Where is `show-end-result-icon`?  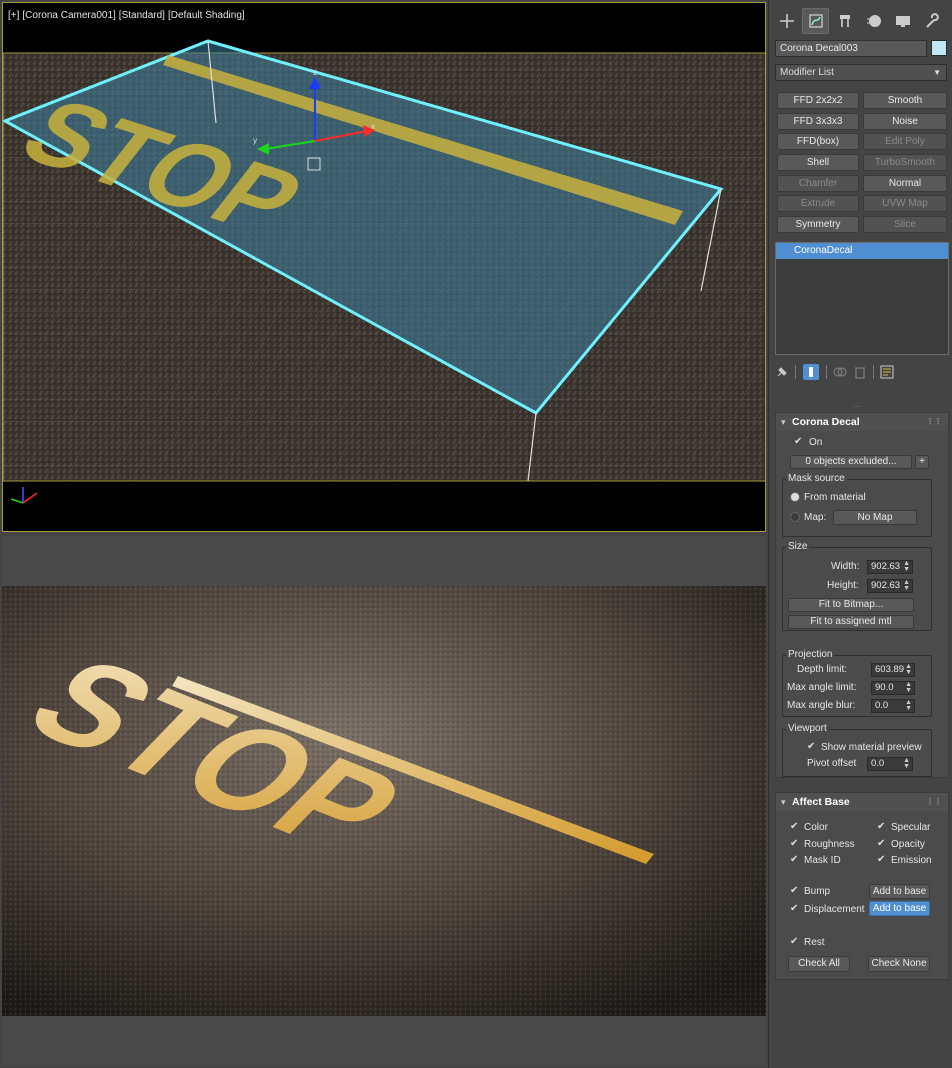 show-end-result-icon is located at coordinates (811, 372).